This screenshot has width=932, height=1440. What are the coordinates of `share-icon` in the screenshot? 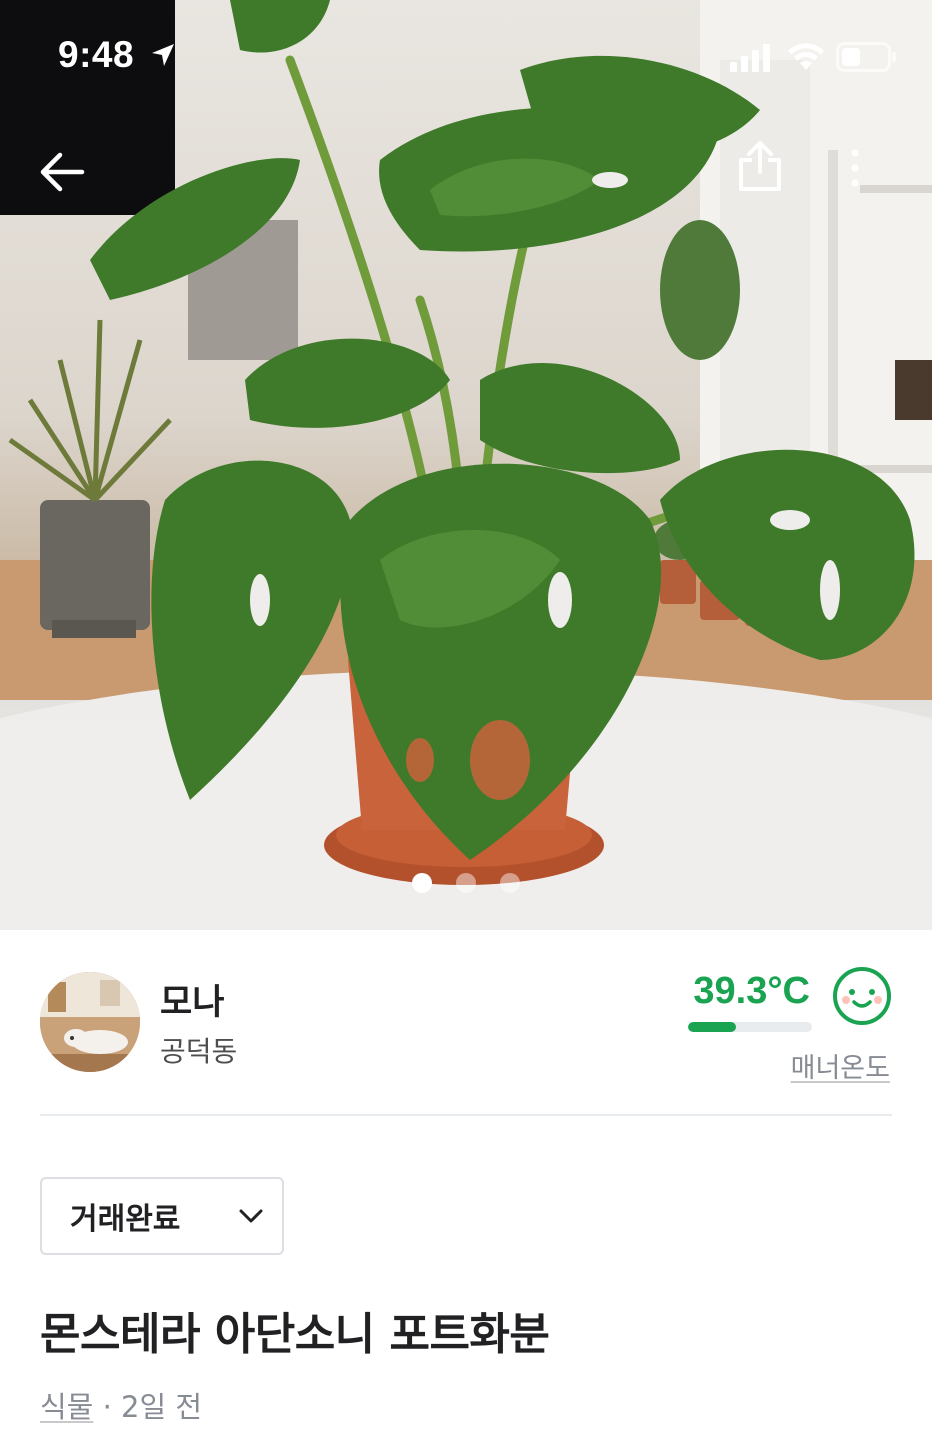 It's located at (760, 166).